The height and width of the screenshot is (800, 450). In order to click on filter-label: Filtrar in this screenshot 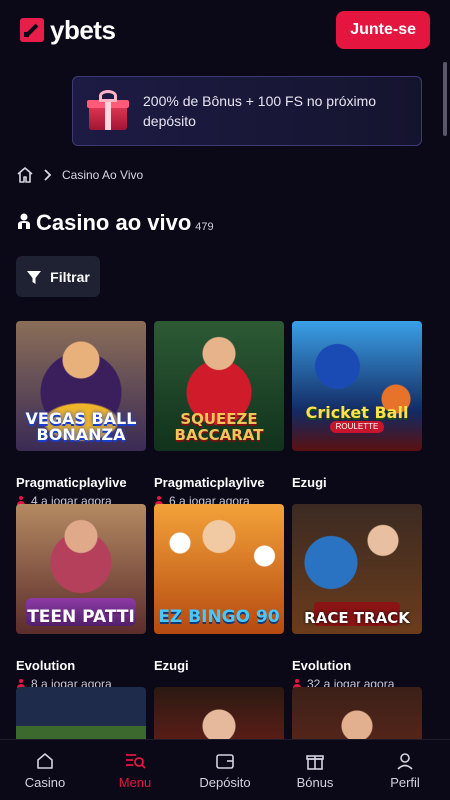, I will do `click(70, 276)`.